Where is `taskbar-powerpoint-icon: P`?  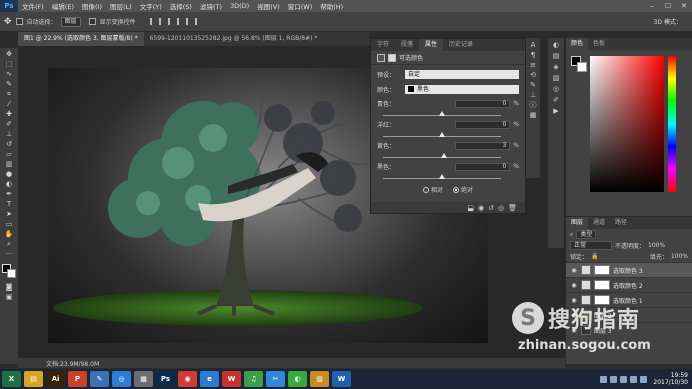 taskbar-powerpoint-icon: P is located at coordinates (77, 379).